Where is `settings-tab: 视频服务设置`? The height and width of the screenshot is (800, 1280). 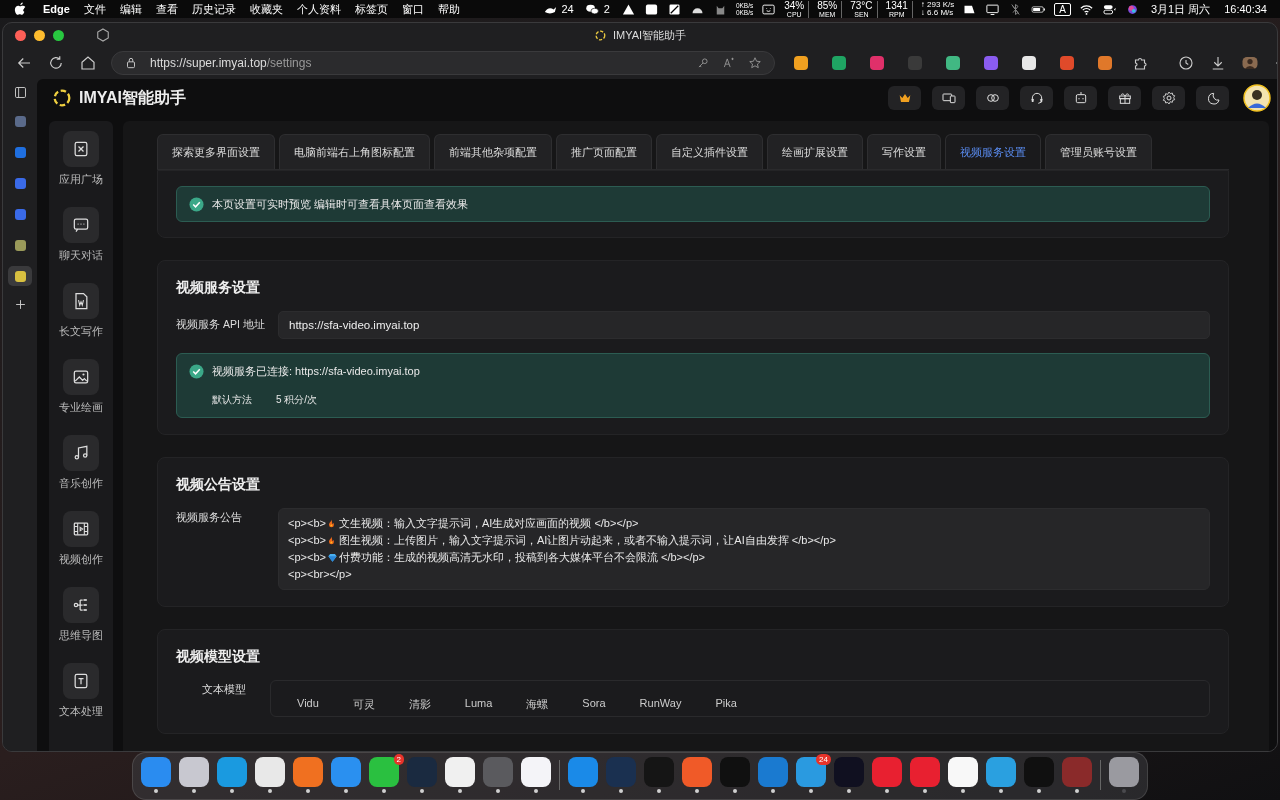 settings-tab: 视频服务设置 is located at coordinates (993, 151).